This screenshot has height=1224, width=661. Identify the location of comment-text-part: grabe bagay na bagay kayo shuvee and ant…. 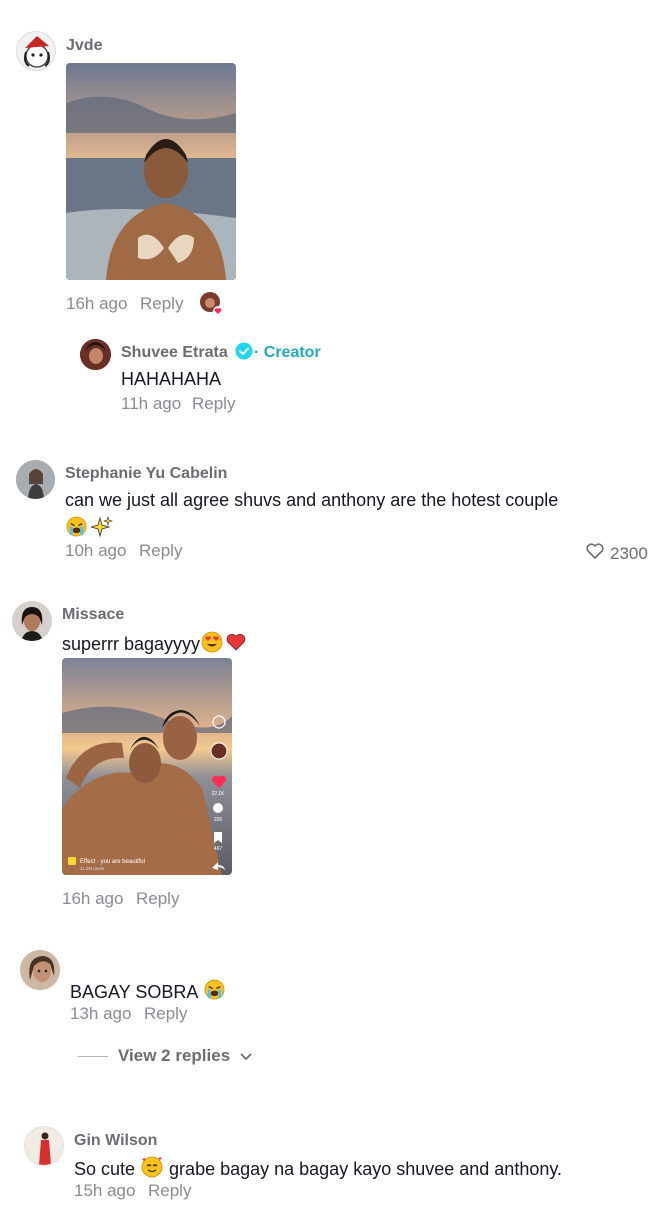
(366, 1169).